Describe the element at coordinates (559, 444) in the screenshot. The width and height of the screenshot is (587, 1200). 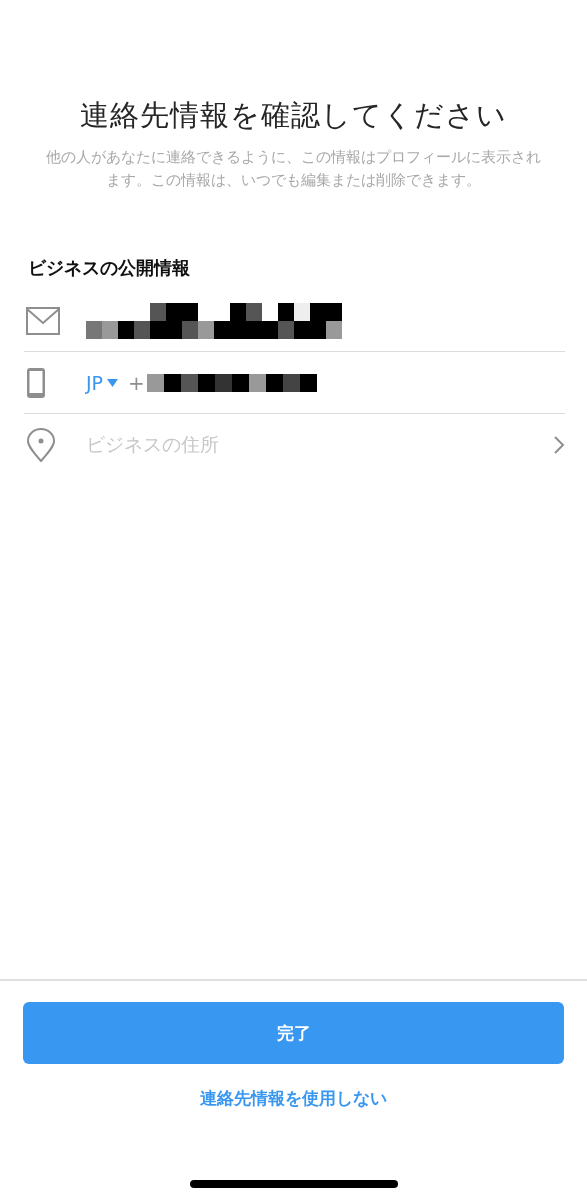
I see `chevron-right-icon` at that location.